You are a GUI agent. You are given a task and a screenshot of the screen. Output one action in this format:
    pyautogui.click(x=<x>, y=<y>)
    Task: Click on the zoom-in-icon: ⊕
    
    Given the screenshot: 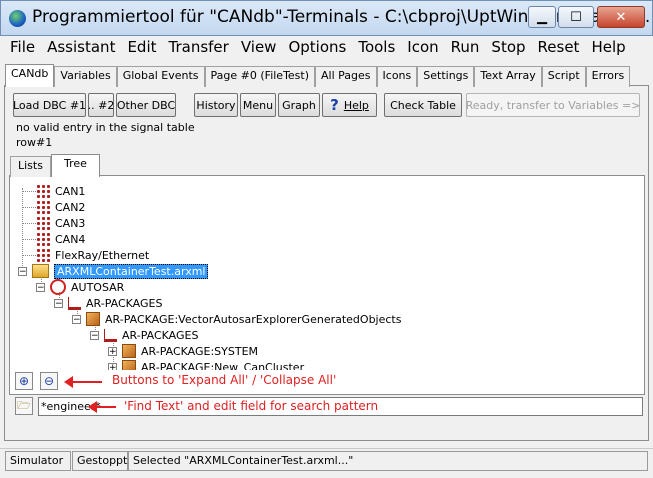 What is the action you would take?
    pyautogui.click(x=24, y=381)
    